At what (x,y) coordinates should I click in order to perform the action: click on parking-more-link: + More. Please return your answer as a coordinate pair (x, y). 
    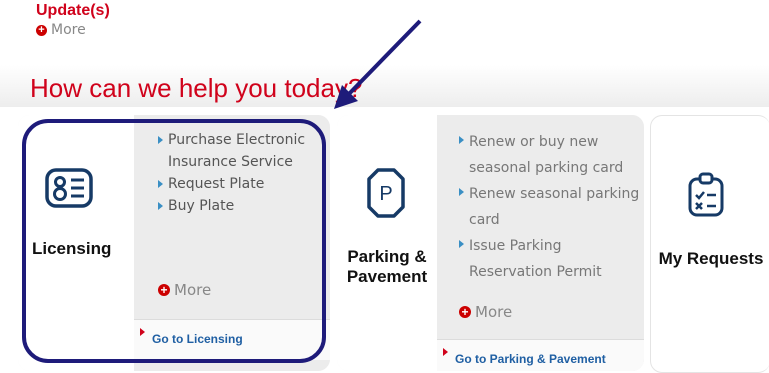
    Looking at the image, I should click on (485, 312).